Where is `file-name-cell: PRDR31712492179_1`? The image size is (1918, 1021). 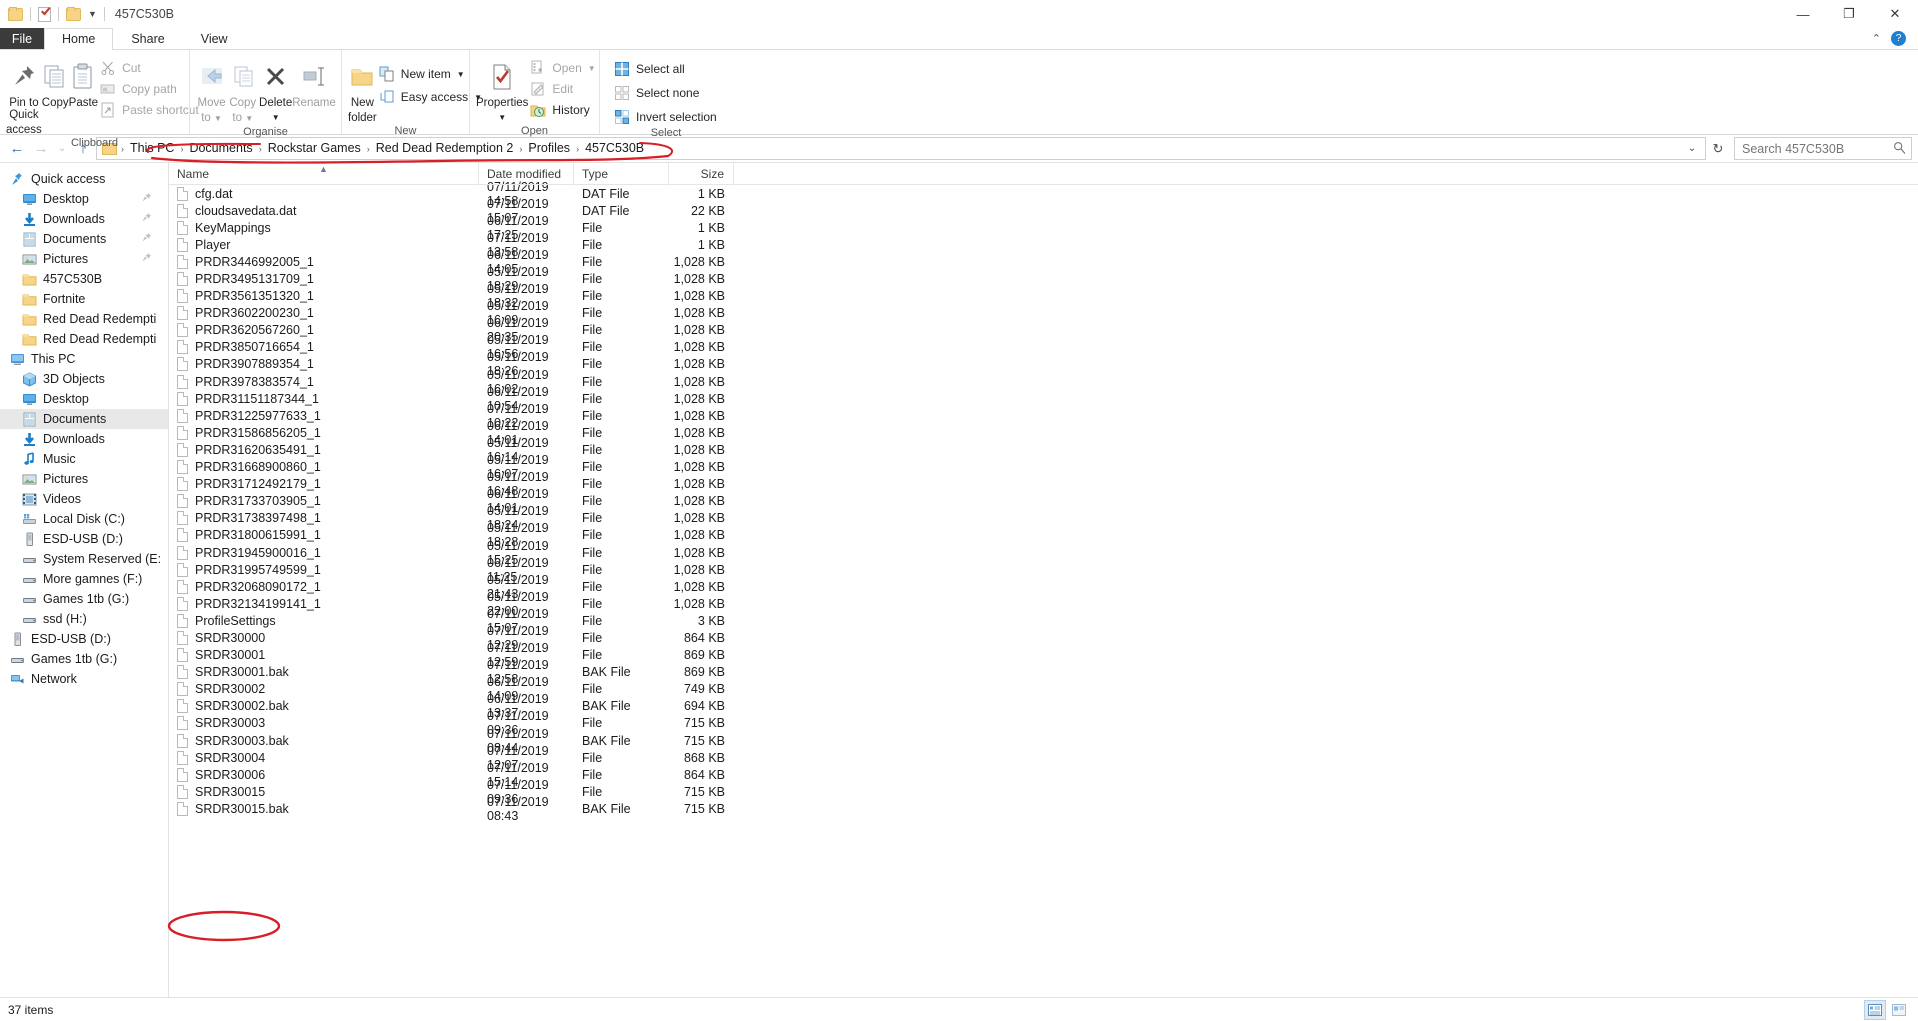
file-name-cell: PRDR31712492179_1 is located at coordinates (324, 484).